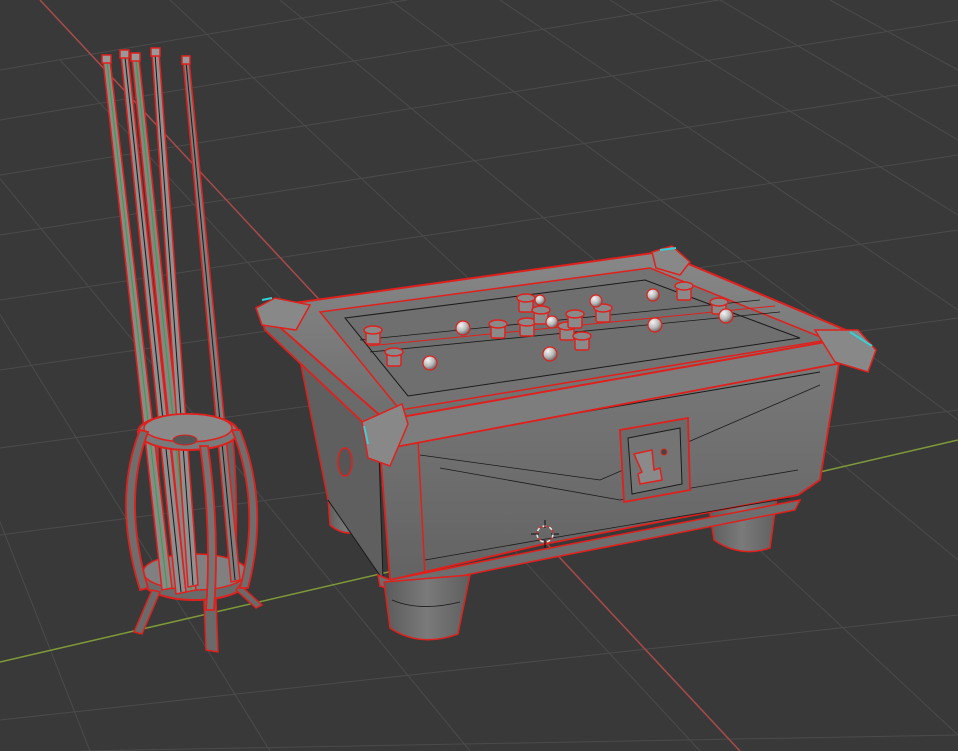  Describe the element at coordinates (655, 460) in the screenshot. I see `coin-slot-plate` at that location.